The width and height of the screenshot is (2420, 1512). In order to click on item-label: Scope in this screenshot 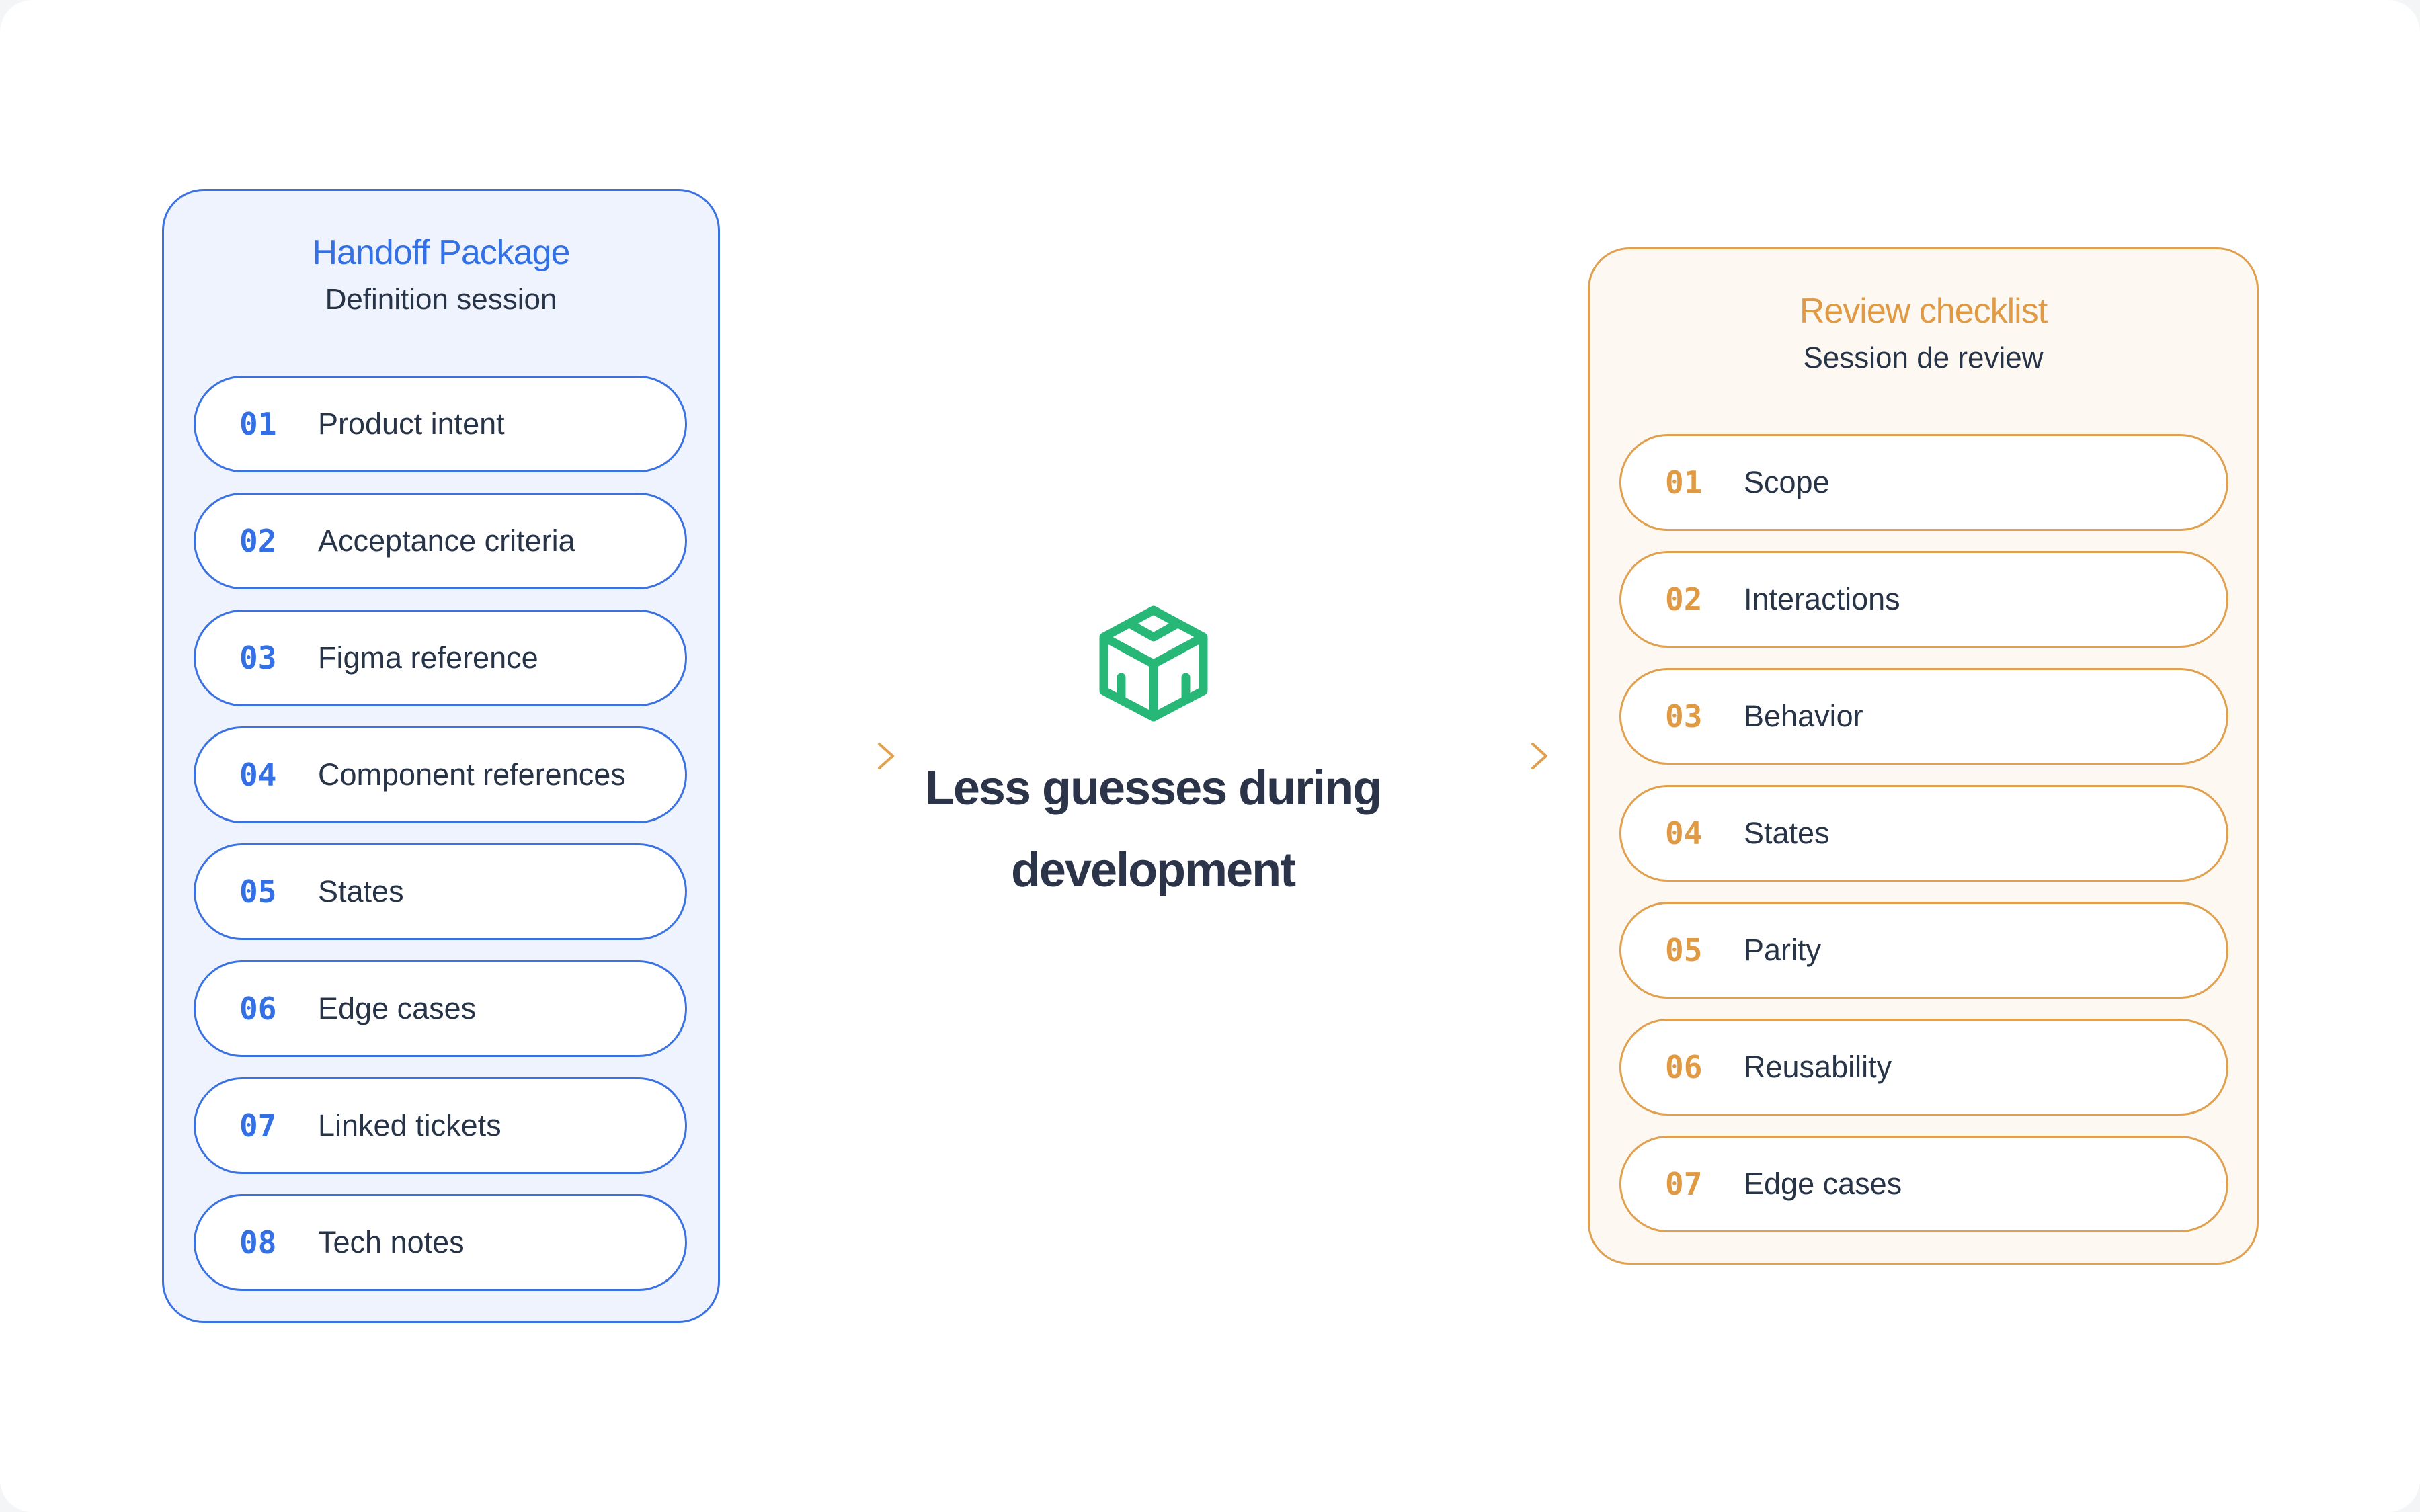, I will do `click(1787, 482)`.